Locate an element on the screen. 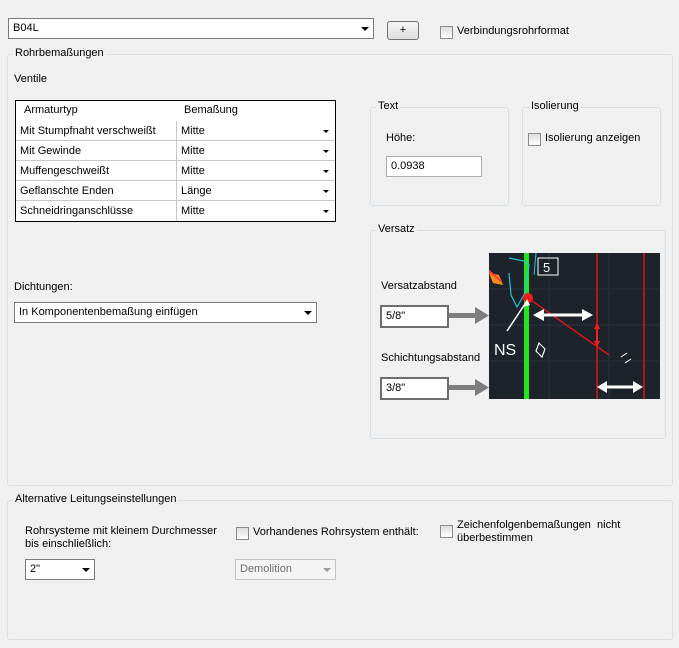 Image resolution: width=679 pixels, height=648 pixels. alternative-settings-title: Alternative Leitungseinstellungen is located at coordinates (96, 499).